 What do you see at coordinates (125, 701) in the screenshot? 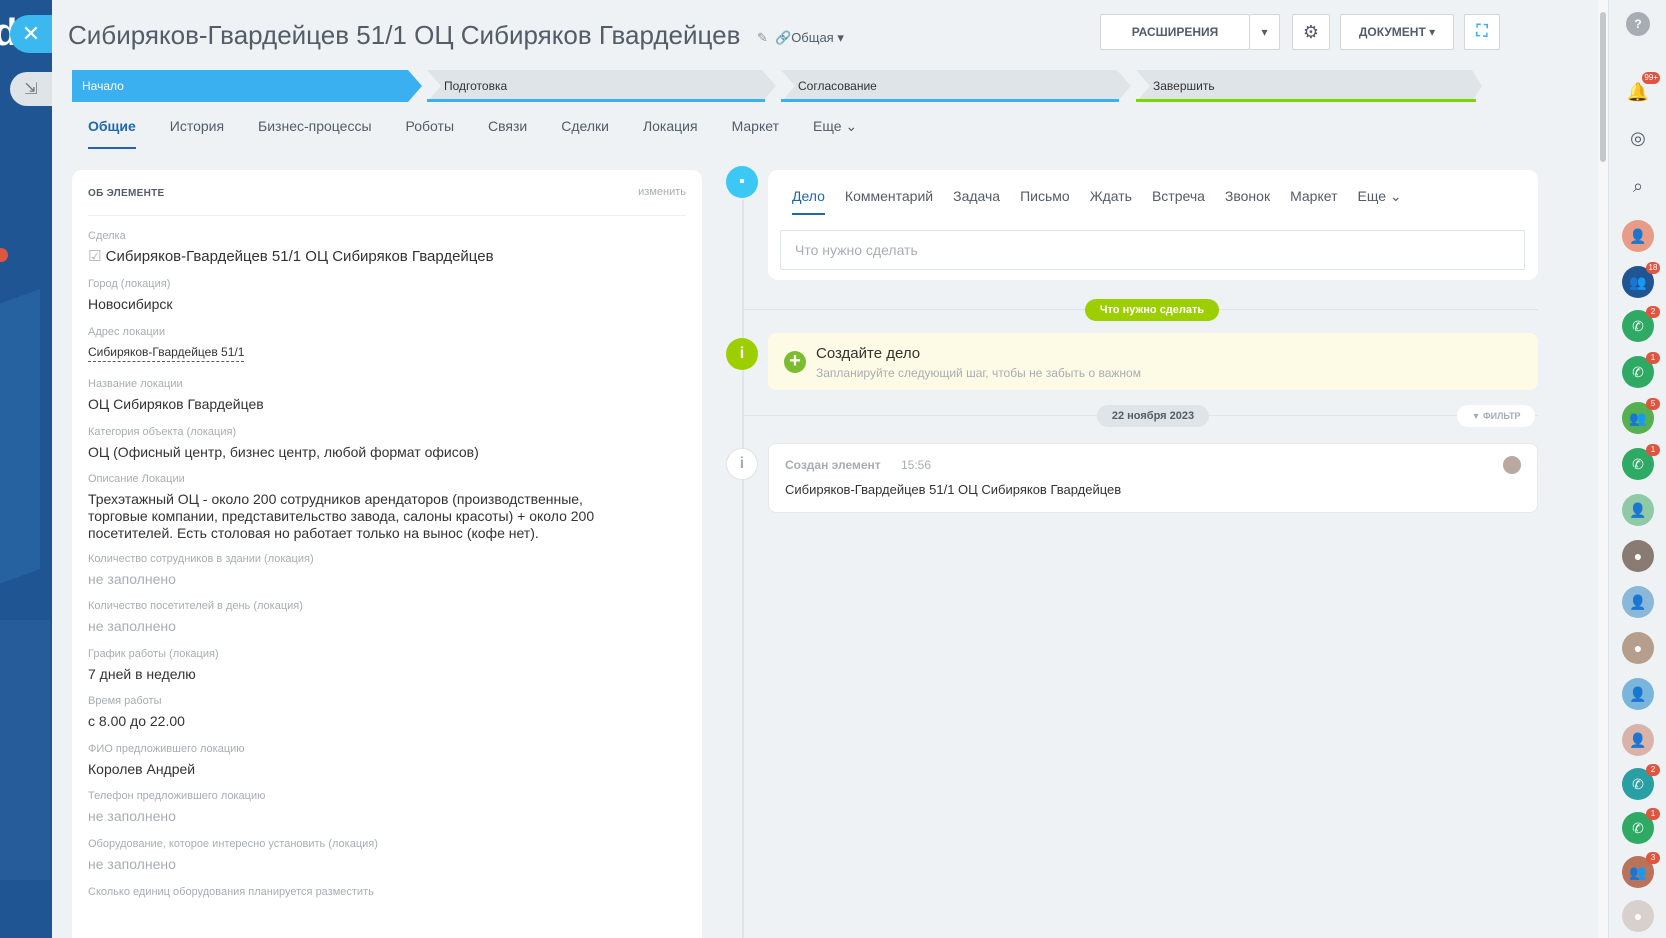
I see `field-label: Время работы` at bounding box center [125, 701].